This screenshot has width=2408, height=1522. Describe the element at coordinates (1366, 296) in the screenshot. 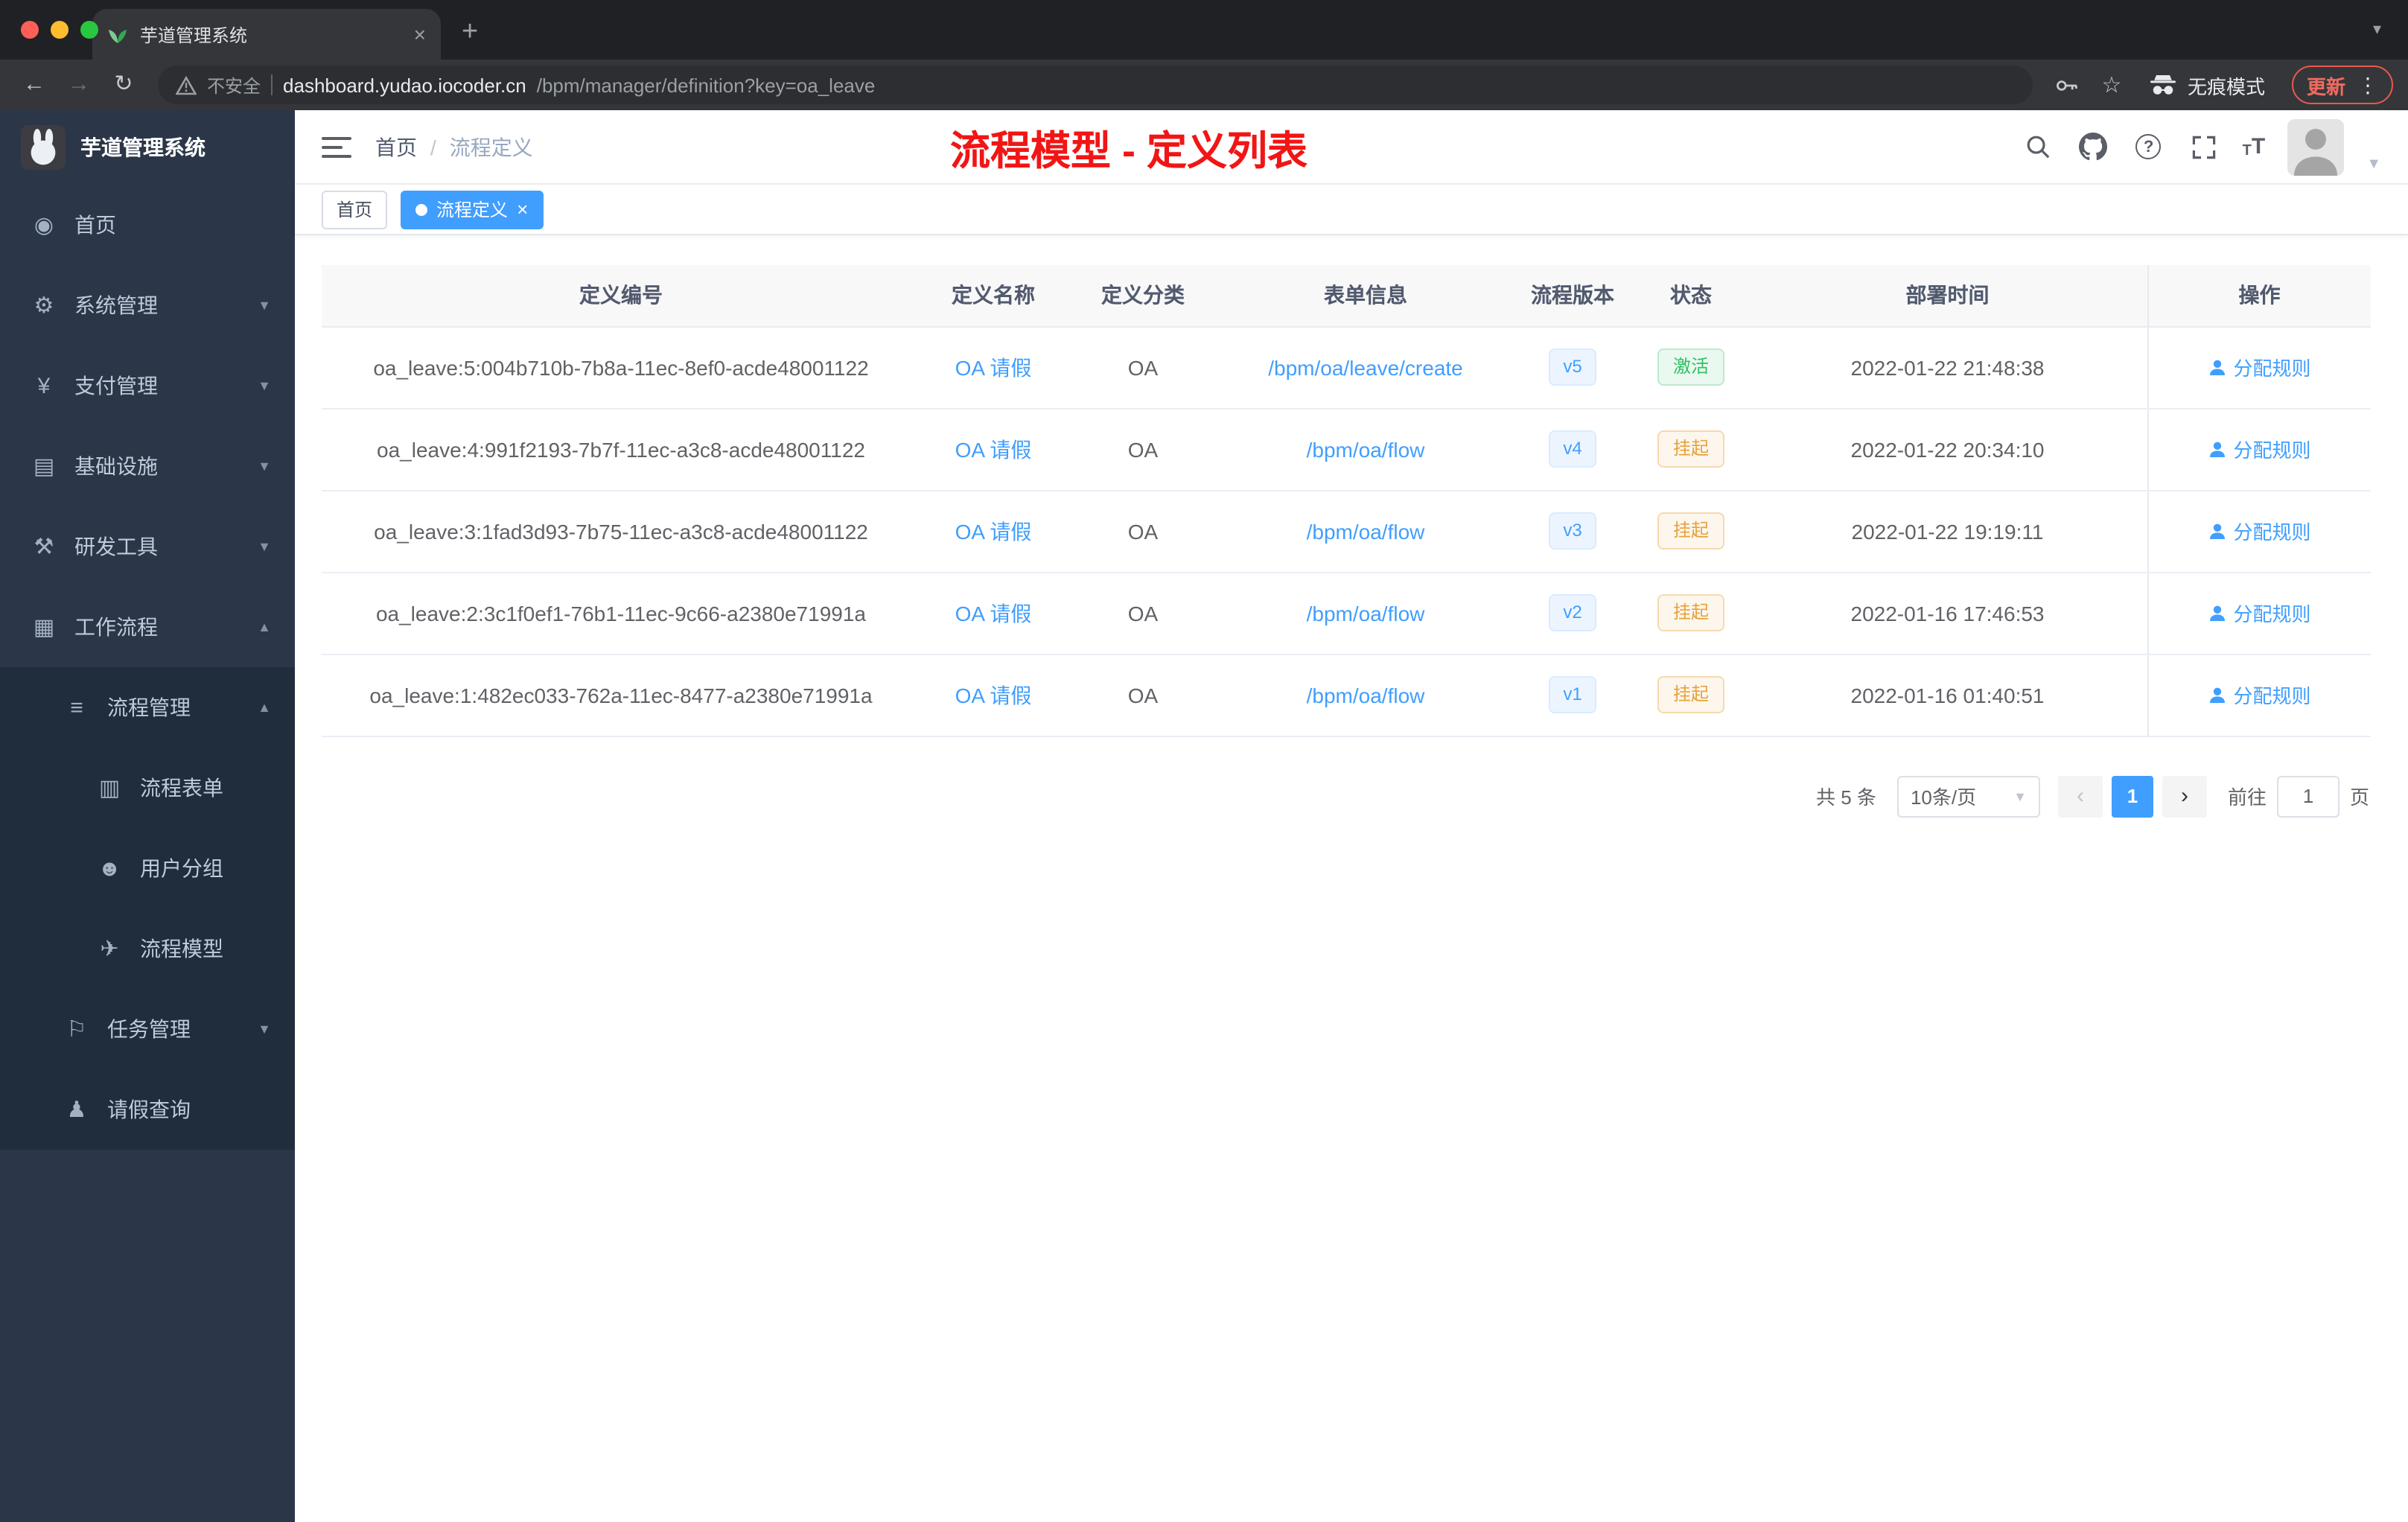

I see `col-form-info: 表单信息` at that location.